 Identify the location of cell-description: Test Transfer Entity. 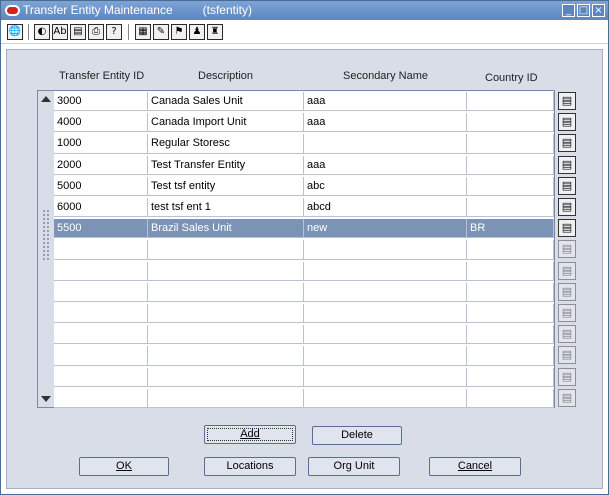
(226, 165).